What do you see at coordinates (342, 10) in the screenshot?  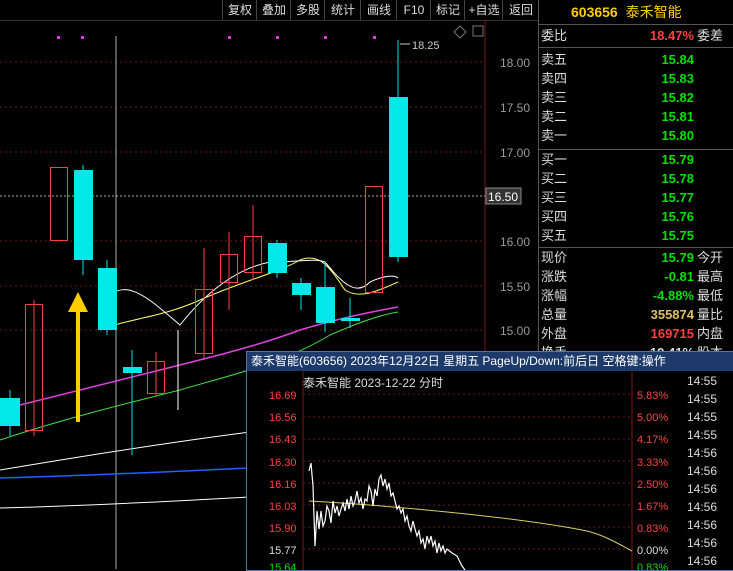 I see `statistics-button: 统计` at bounding box center [342, 10].